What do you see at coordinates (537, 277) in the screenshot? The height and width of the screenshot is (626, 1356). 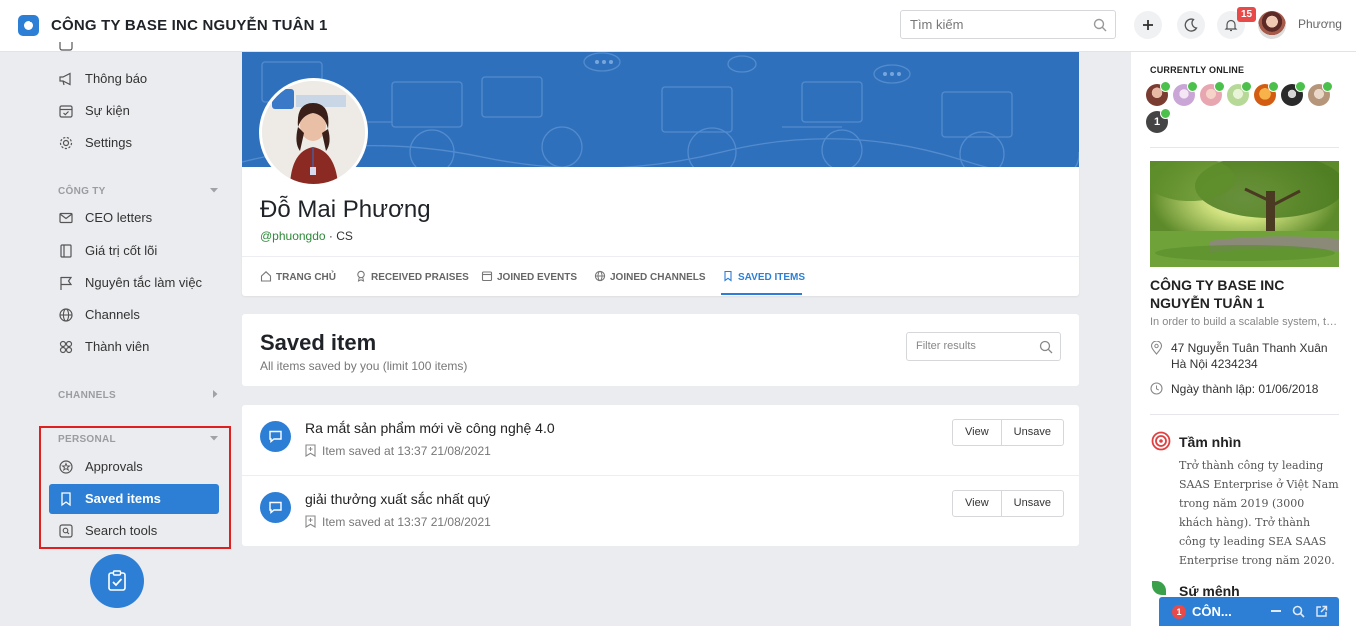 I see `tab-label: JOINED EVENTS` at bounding box center [537, 277].